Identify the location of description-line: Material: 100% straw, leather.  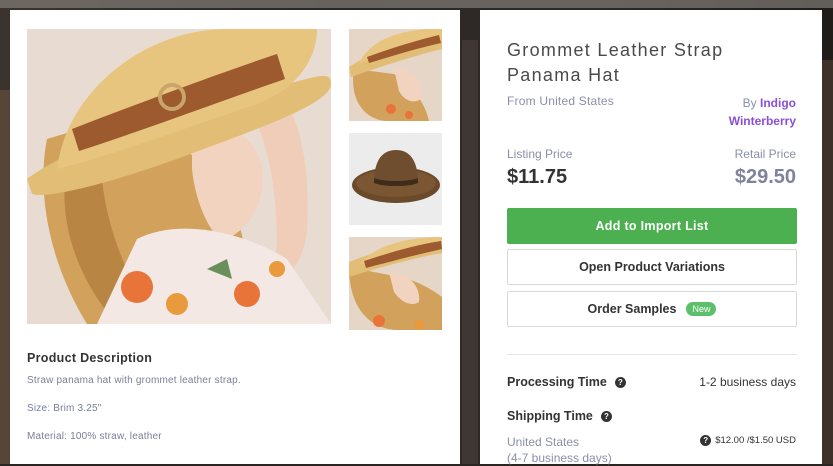
(94, 436).